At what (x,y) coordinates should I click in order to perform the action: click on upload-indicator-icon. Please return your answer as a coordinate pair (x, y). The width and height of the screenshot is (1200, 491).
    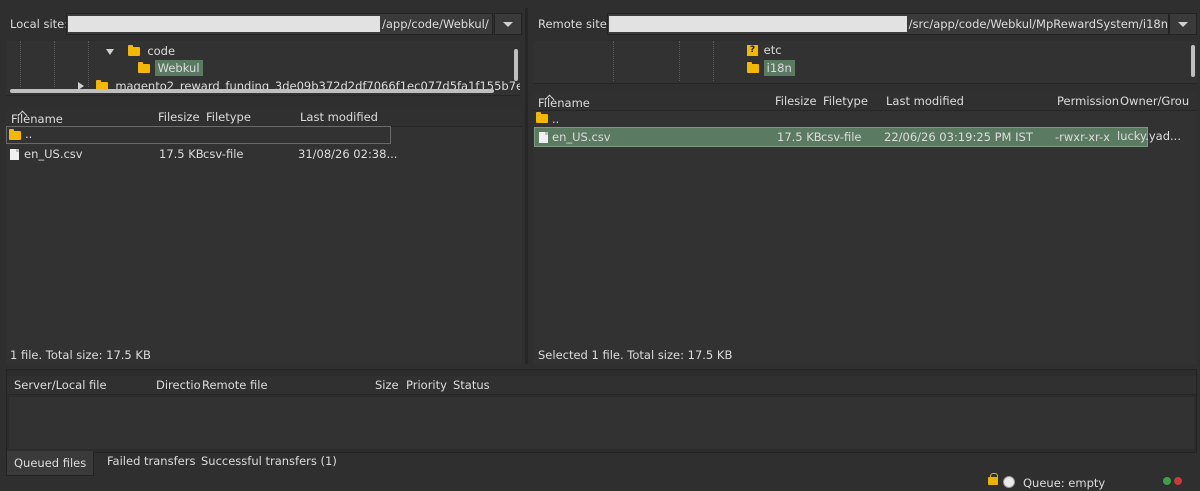
    Looking at the image, I should click on (1167, 481).